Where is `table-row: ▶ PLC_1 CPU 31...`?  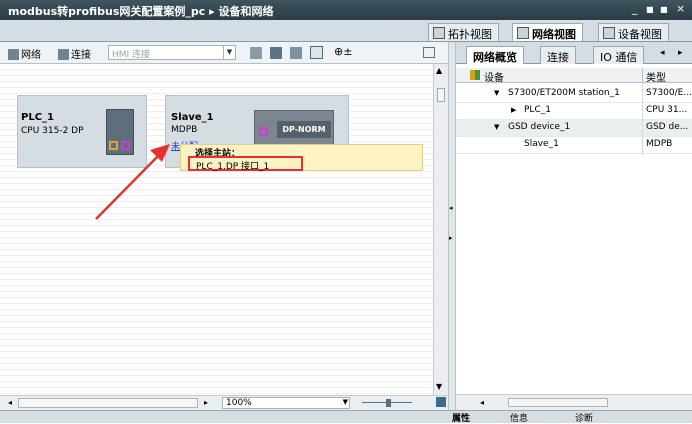
table-row: ▶ PLC_1 CPU 31... is located at coordinates (574, 111).